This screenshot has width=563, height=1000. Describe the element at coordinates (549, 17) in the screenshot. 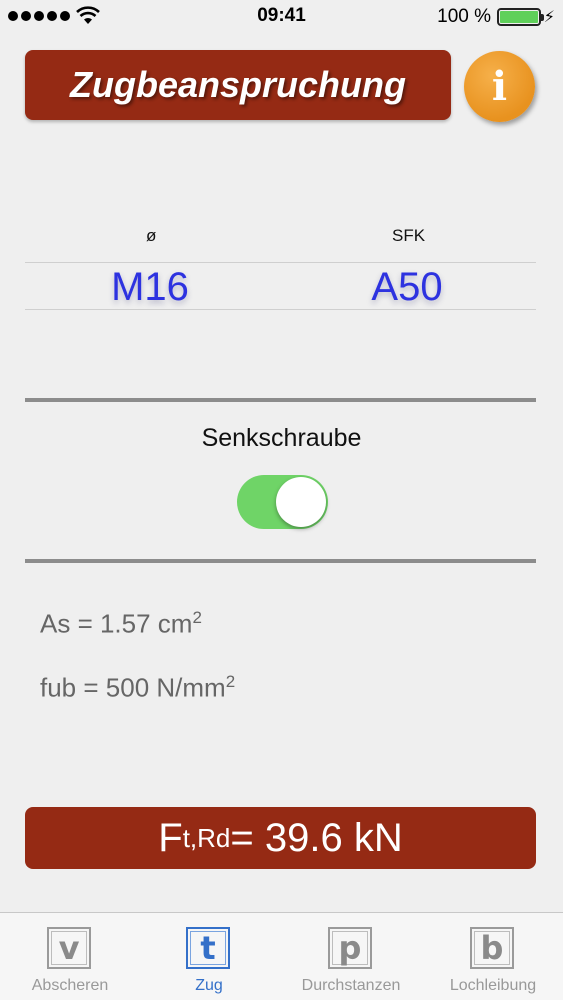

I see `charging-icon: ⚡` at that location.